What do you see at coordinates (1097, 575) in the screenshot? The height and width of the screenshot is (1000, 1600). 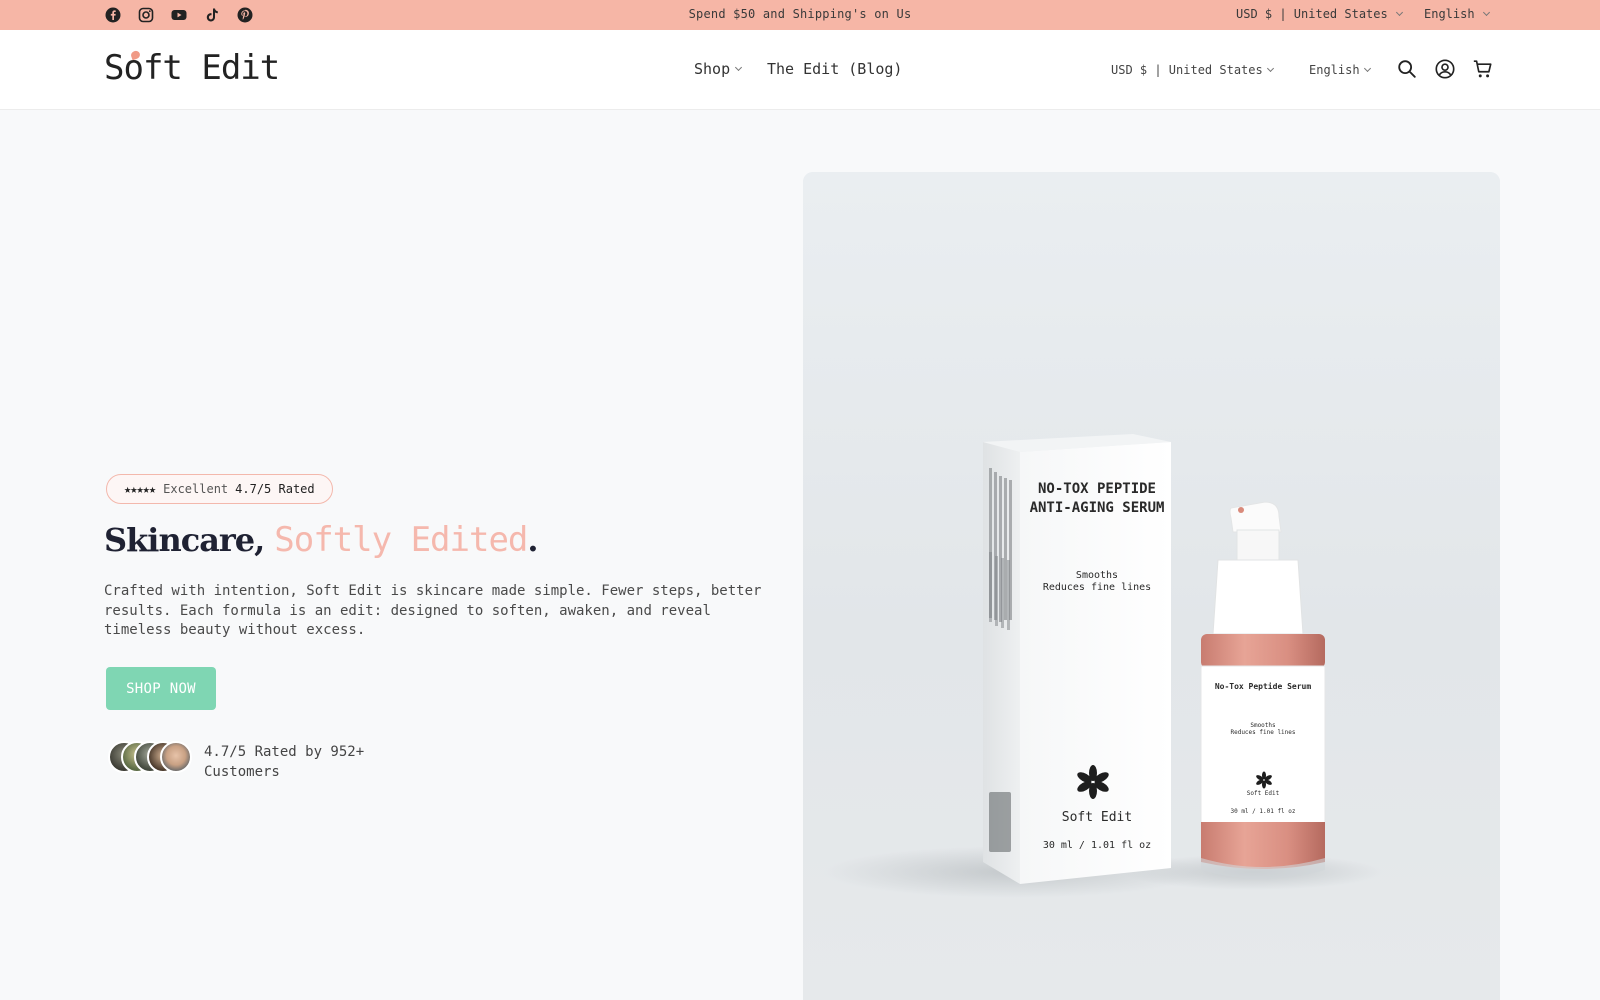 I see `box-subtitle-1: Smooths` at bounding box center [1097, 575].